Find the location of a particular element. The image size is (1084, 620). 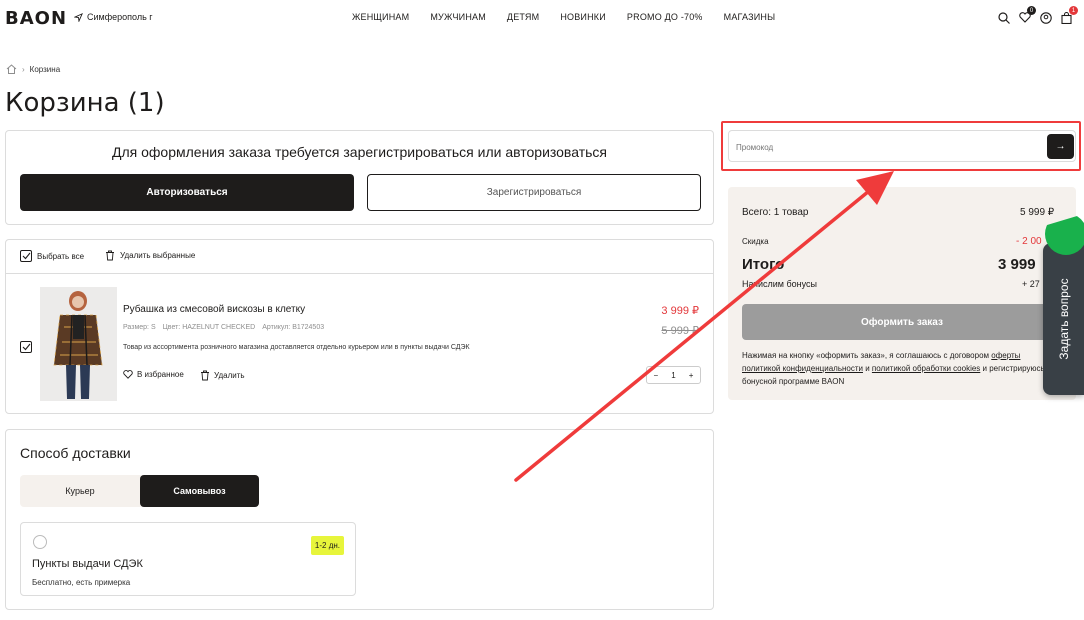

tab-courier: Курьер is located at coordinates (80, 491).